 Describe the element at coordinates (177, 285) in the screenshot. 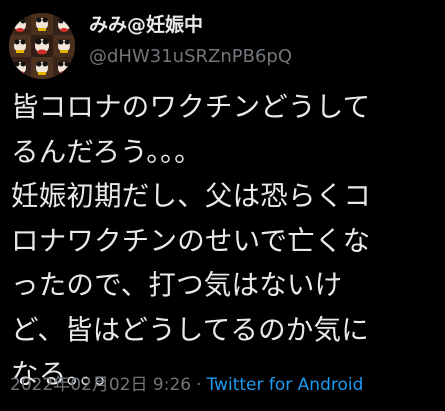

I see `tweet-text-line: ったので、打つ気はないけ` at that location.